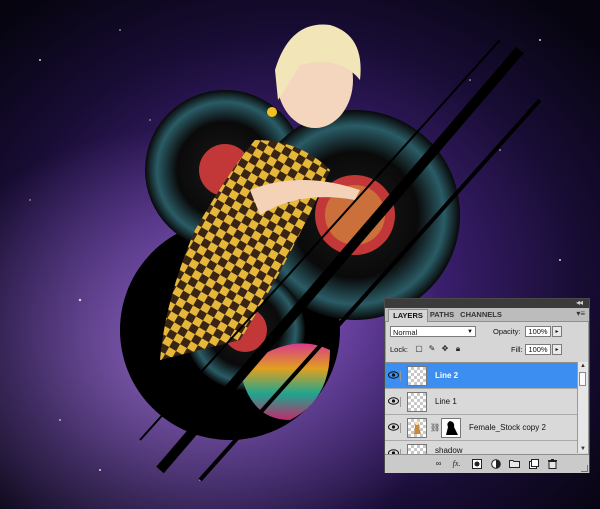 The height and width of the screenshot is (509, 600). I want to click on panel-tabs: LAYERS PATHS CHANNELS ▾≡, so click(487, 315).